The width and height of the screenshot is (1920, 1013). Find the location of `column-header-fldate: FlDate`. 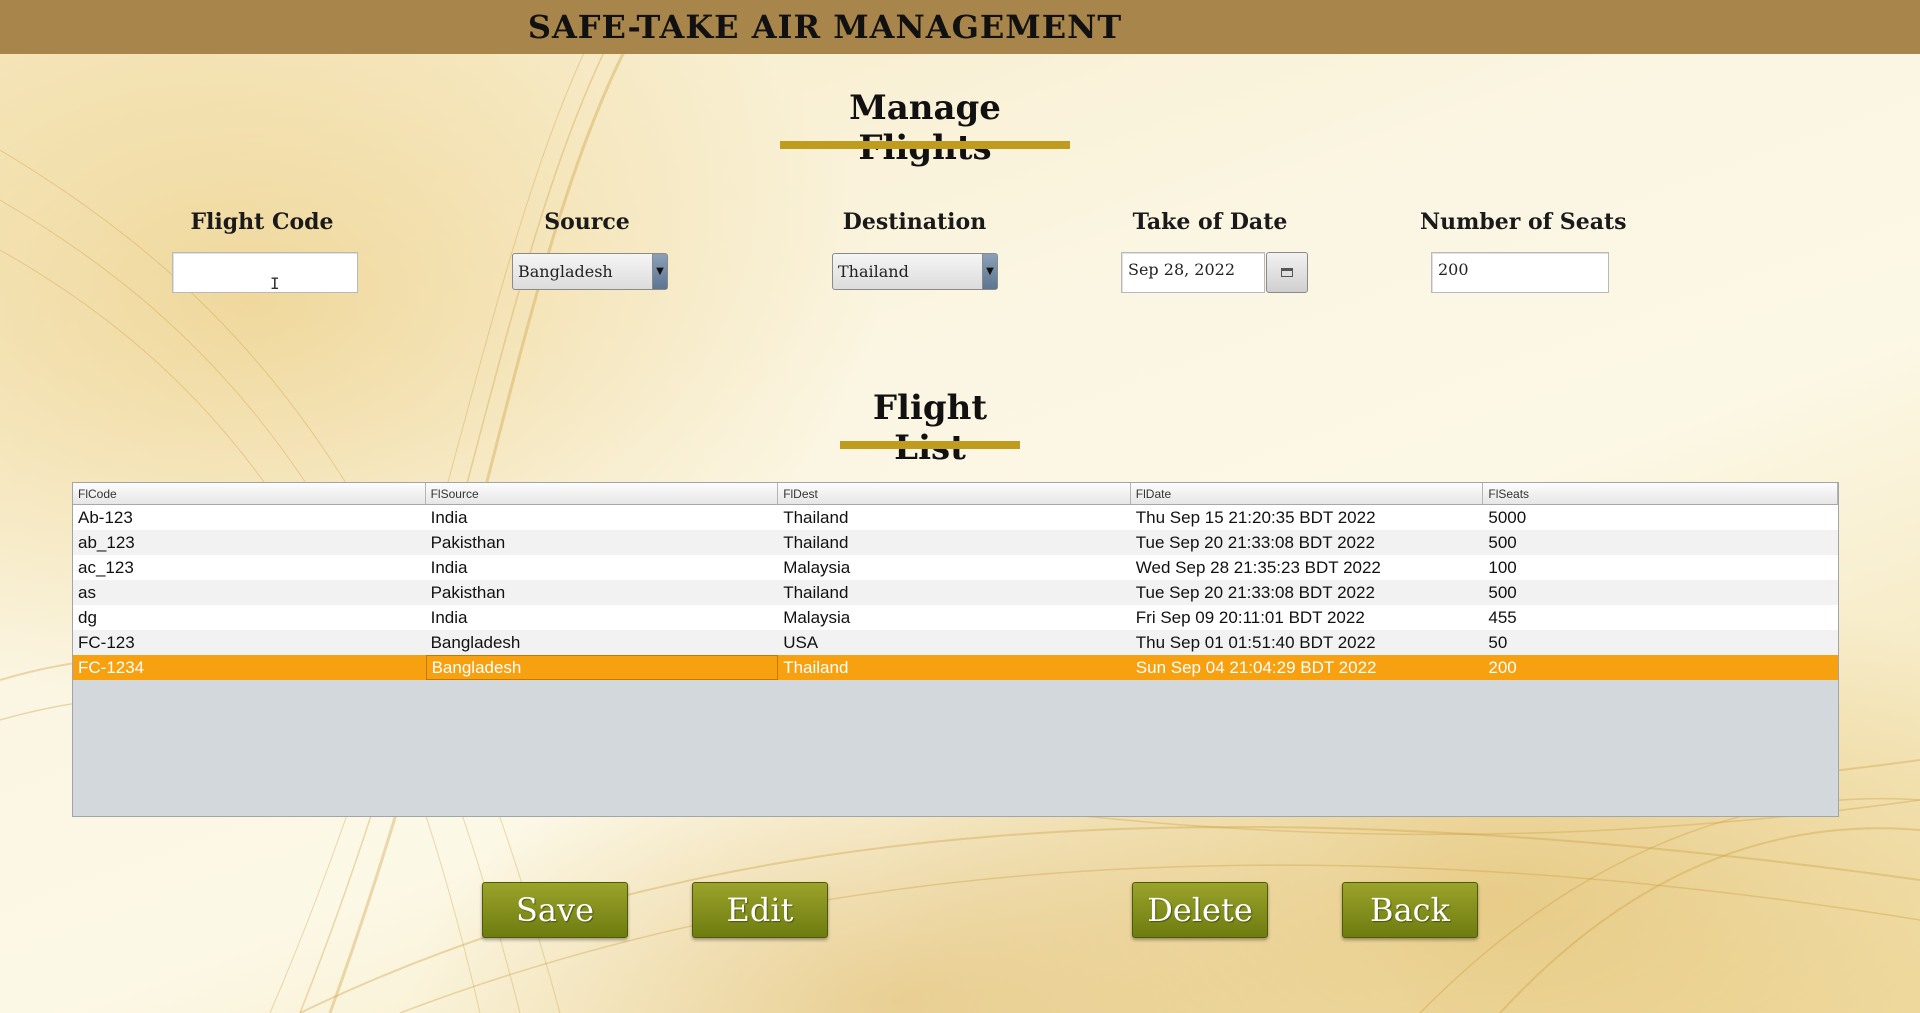

column-header-fldate: FlDate is located at coordinates (1307, 493).